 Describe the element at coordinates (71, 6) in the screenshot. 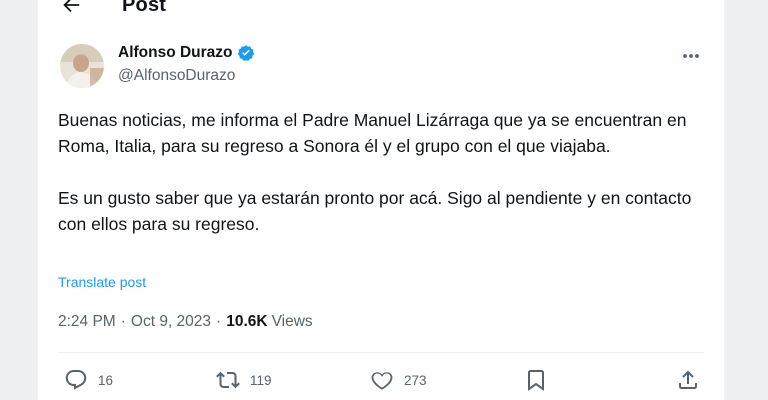

I see `arrow-left-icon` at that location.